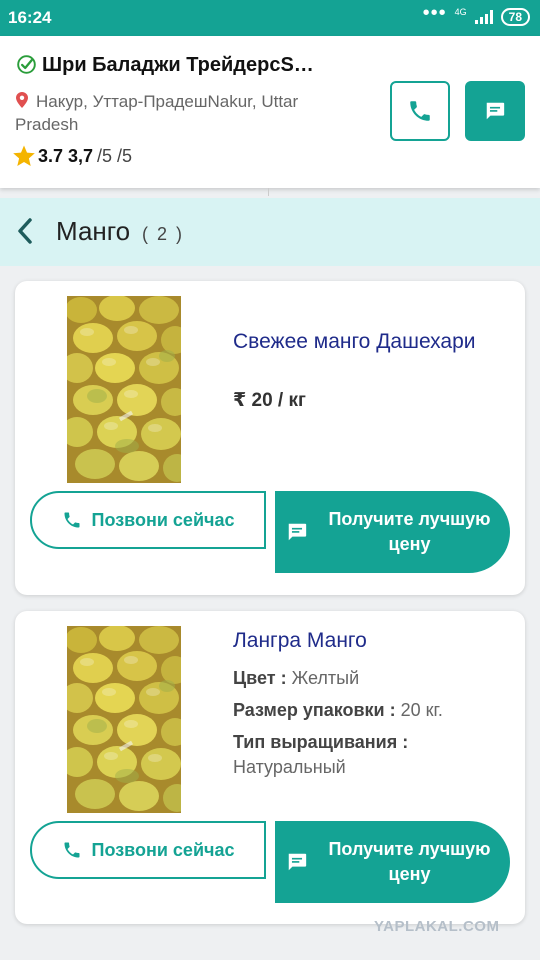 Image resolution: width=540 pixels, height=960 pixels. I want to click on spec-color: Цвет : Желтый, so click(373, 678).